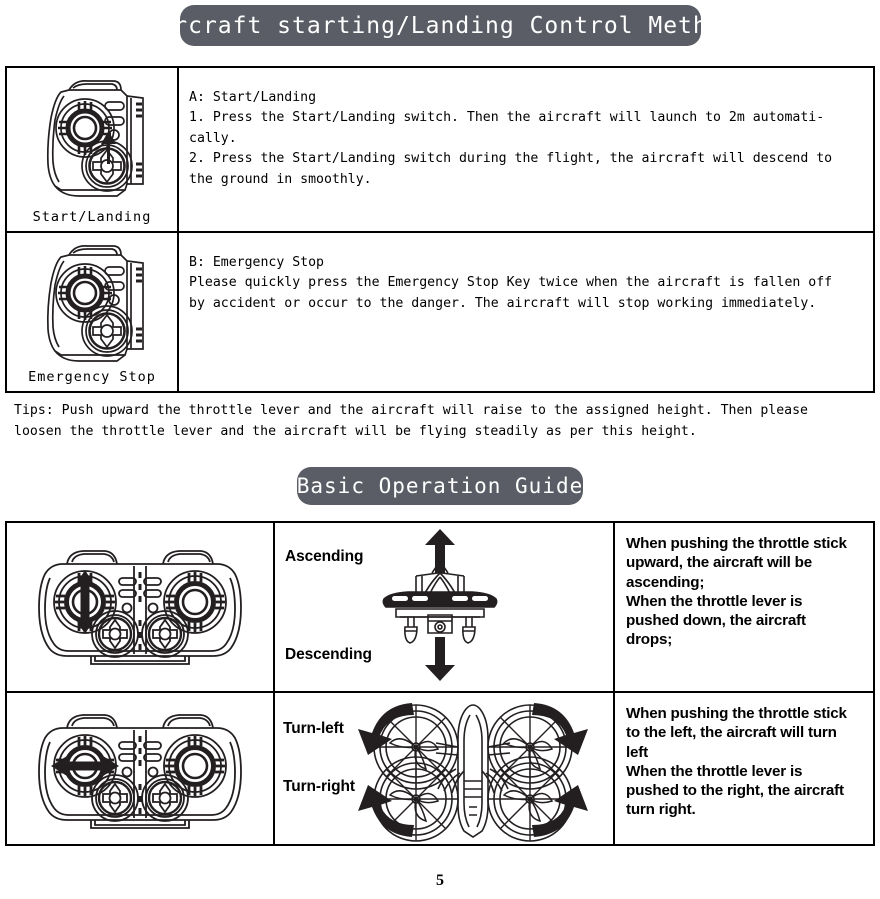 The image size is (880, 899). I want to click on remote-full-horizontal-arrow-icon, so click(140, 769).